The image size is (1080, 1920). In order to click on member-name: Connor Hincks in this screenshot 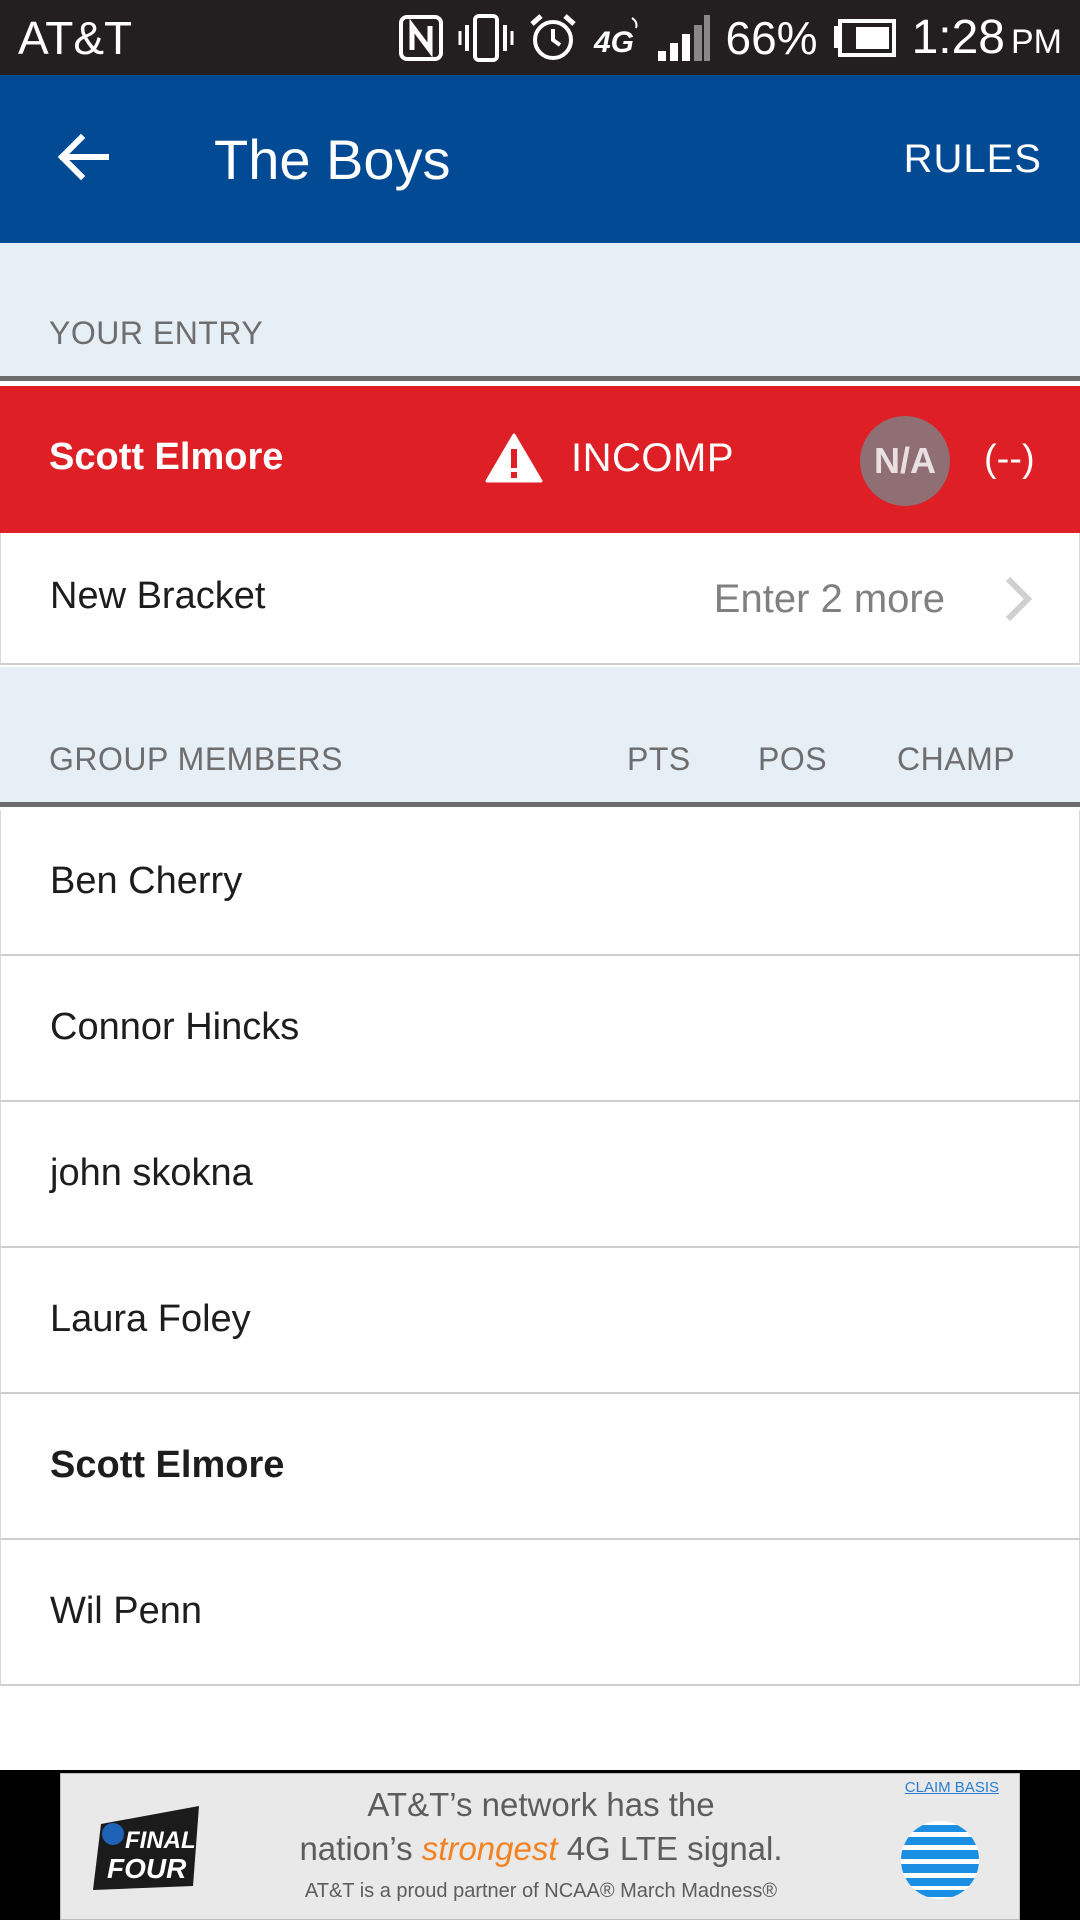, I will do `click(175, 1027)`.